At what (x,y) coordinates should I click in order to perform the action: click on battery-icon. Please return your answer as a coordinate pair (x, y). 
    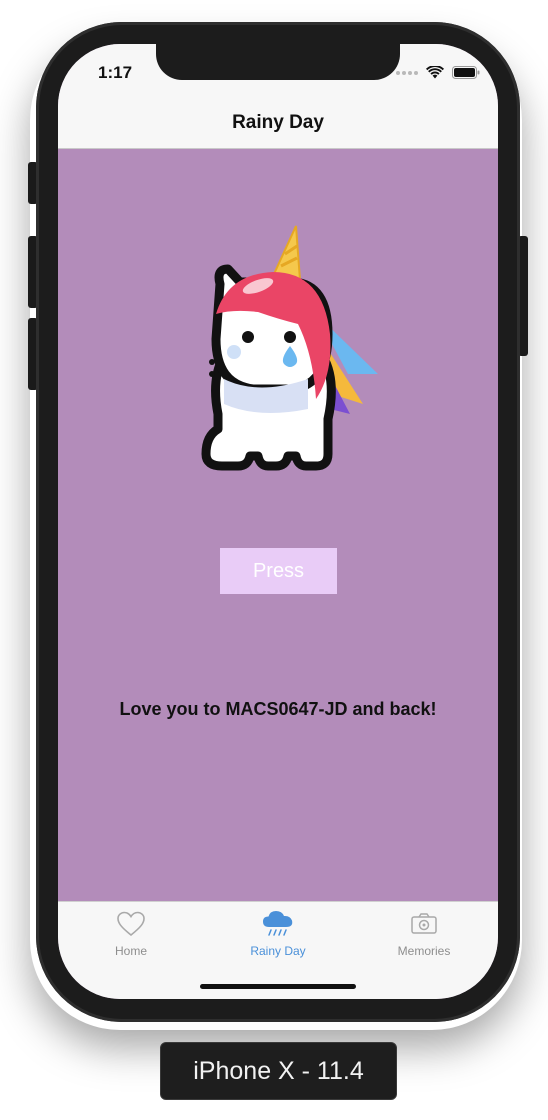
    Looking at the image, I should click on (466, 72).